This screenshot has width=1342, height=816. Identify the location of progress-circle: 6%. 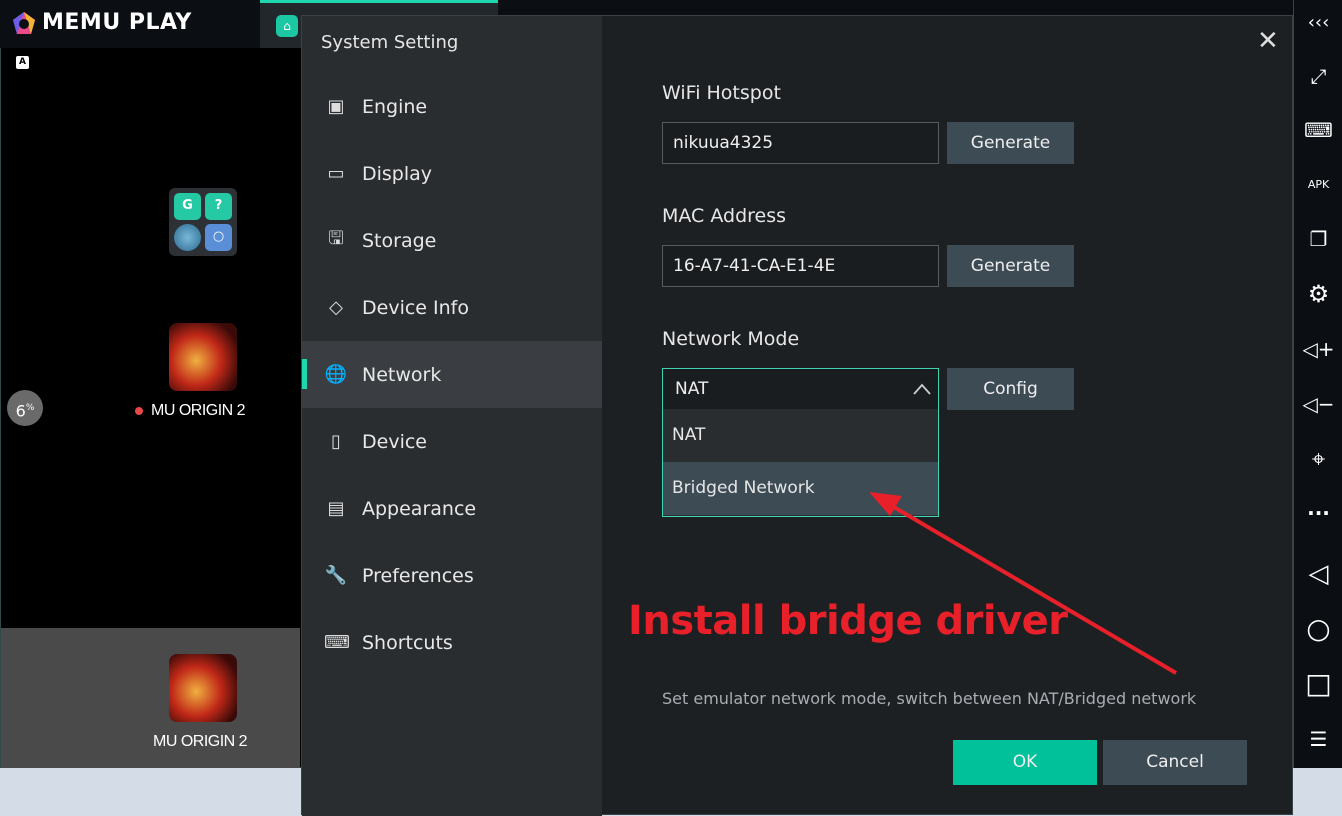
(25, 408).